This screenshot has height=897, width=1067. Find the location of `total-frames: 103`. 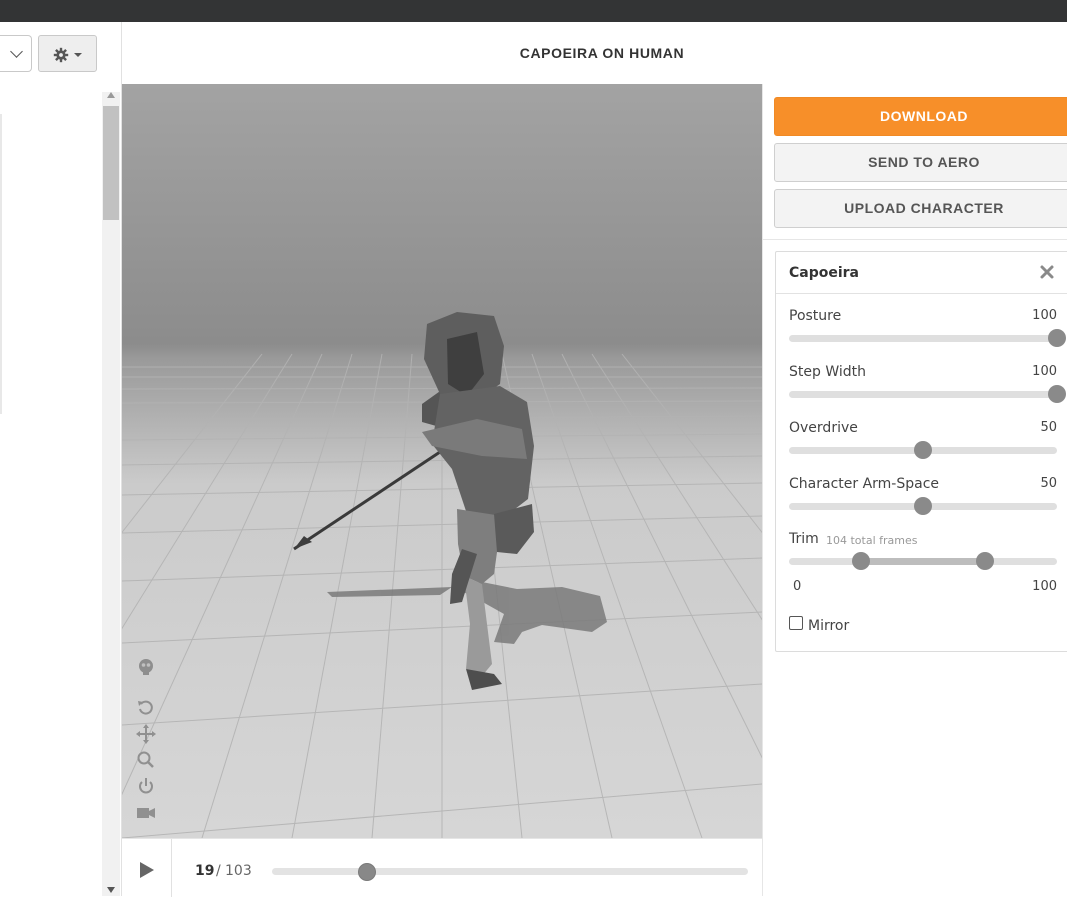

total-frames: 103 is located at coordinates (238, 871).